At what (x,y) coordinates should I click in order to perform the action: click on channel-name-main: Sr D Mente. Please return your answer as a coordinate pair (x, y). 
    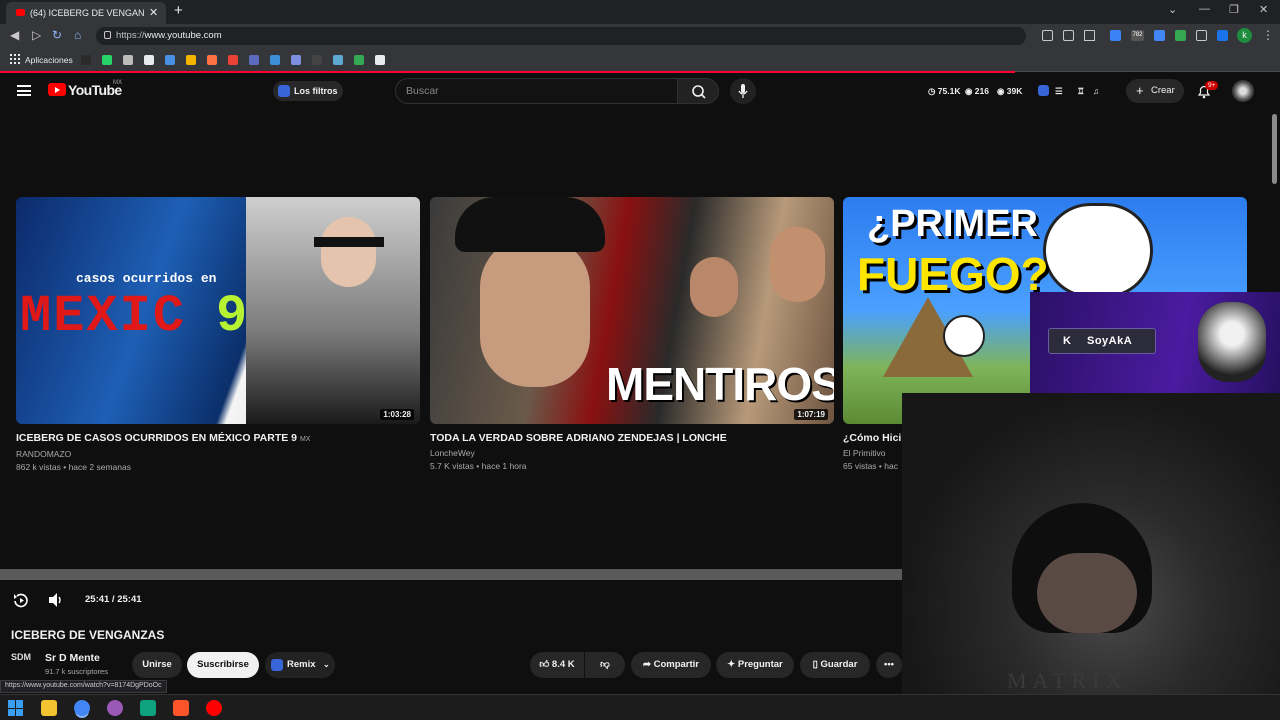
    Looking at the image, I should click on (72, 658).